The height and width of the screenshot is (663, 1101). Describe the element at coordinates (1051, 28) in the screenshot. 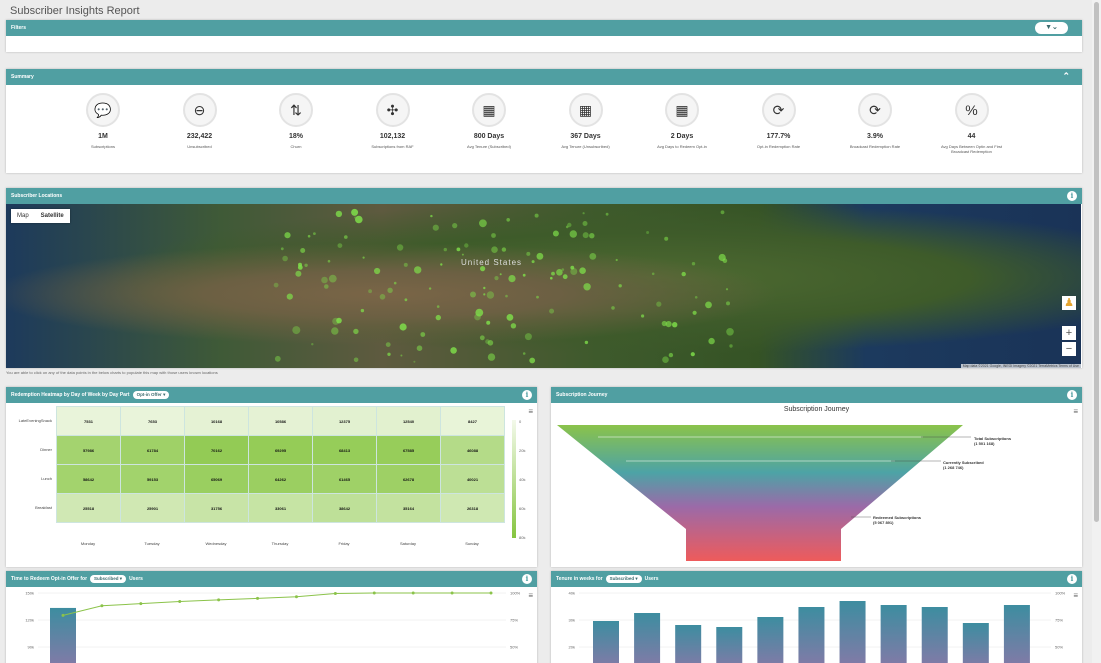

I see `filter-toggle-button: ▼⌄` at that location.